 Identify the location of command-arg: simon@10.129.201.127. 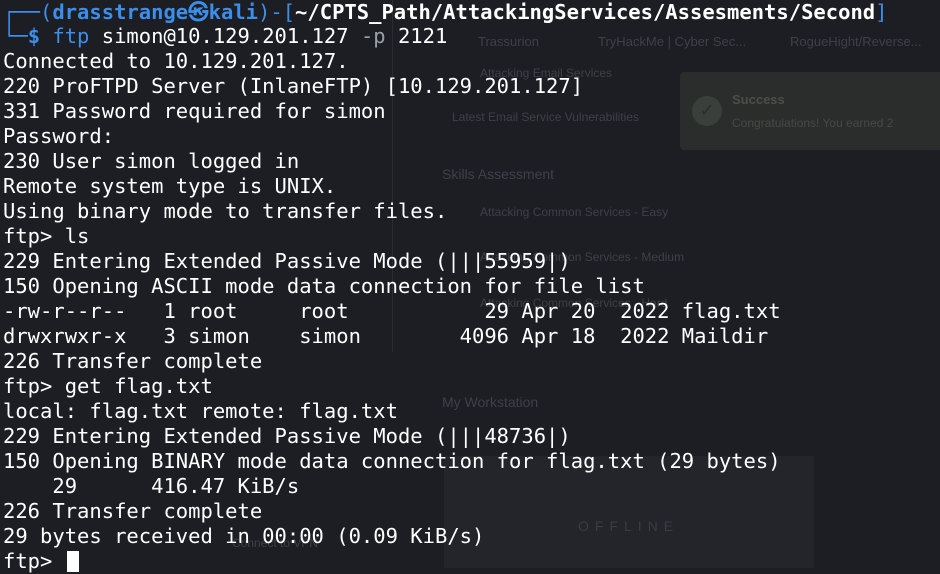
(225, 36).